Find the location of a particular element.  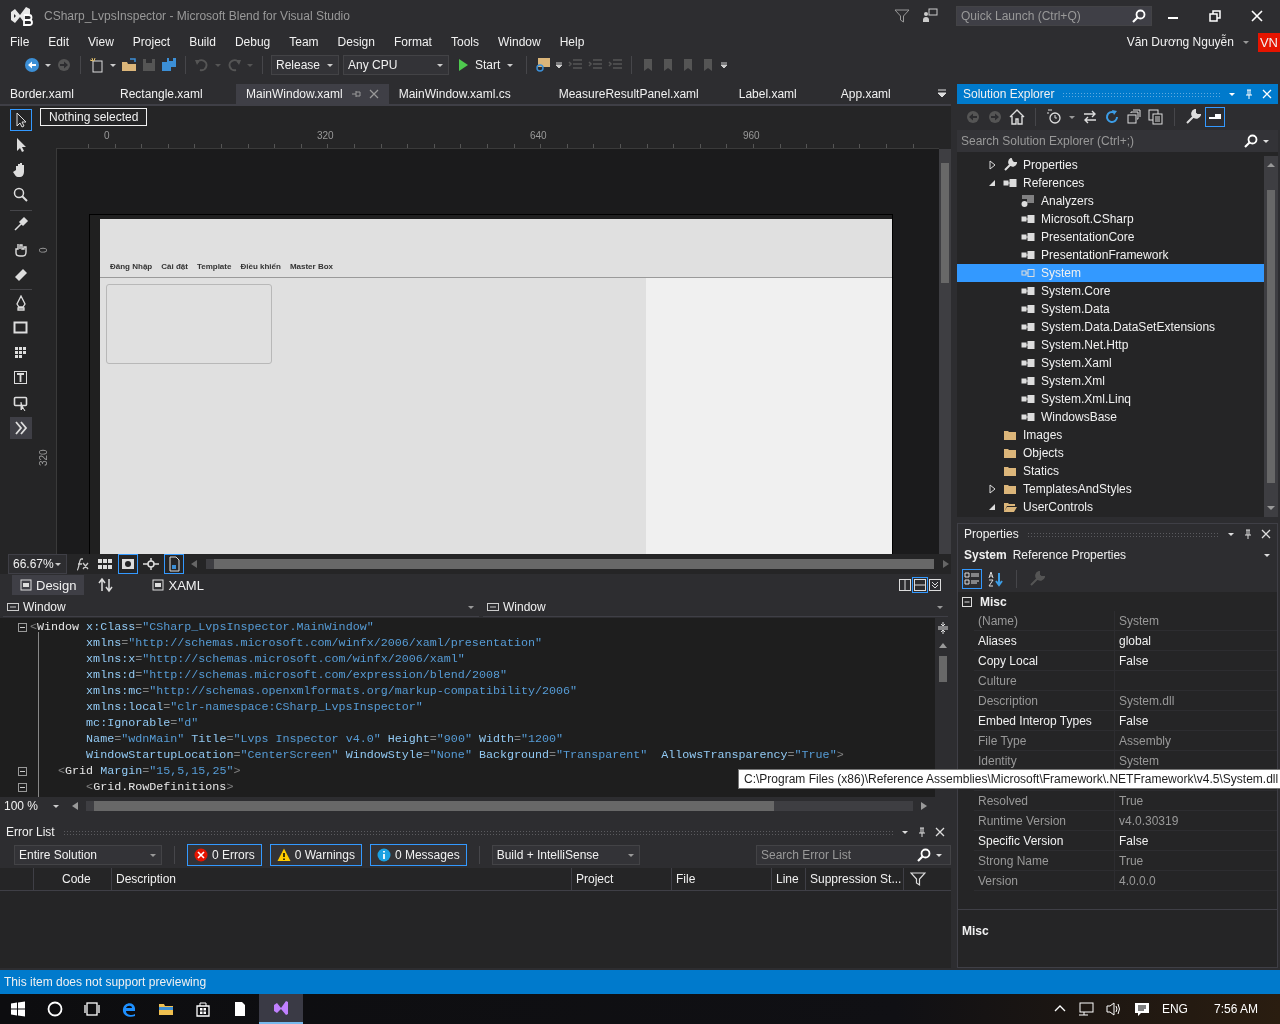

scroll-down-icon is located at coordinates (1271, 508).